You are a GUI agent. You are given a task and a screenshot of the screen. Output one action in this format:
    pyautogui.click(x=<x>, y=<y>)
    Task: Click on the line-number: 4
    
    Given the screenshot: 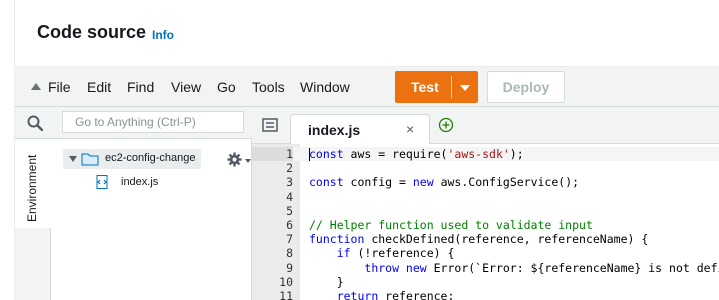 What is the action you would take?
    pyautogui.click(x=289, y=196)
    